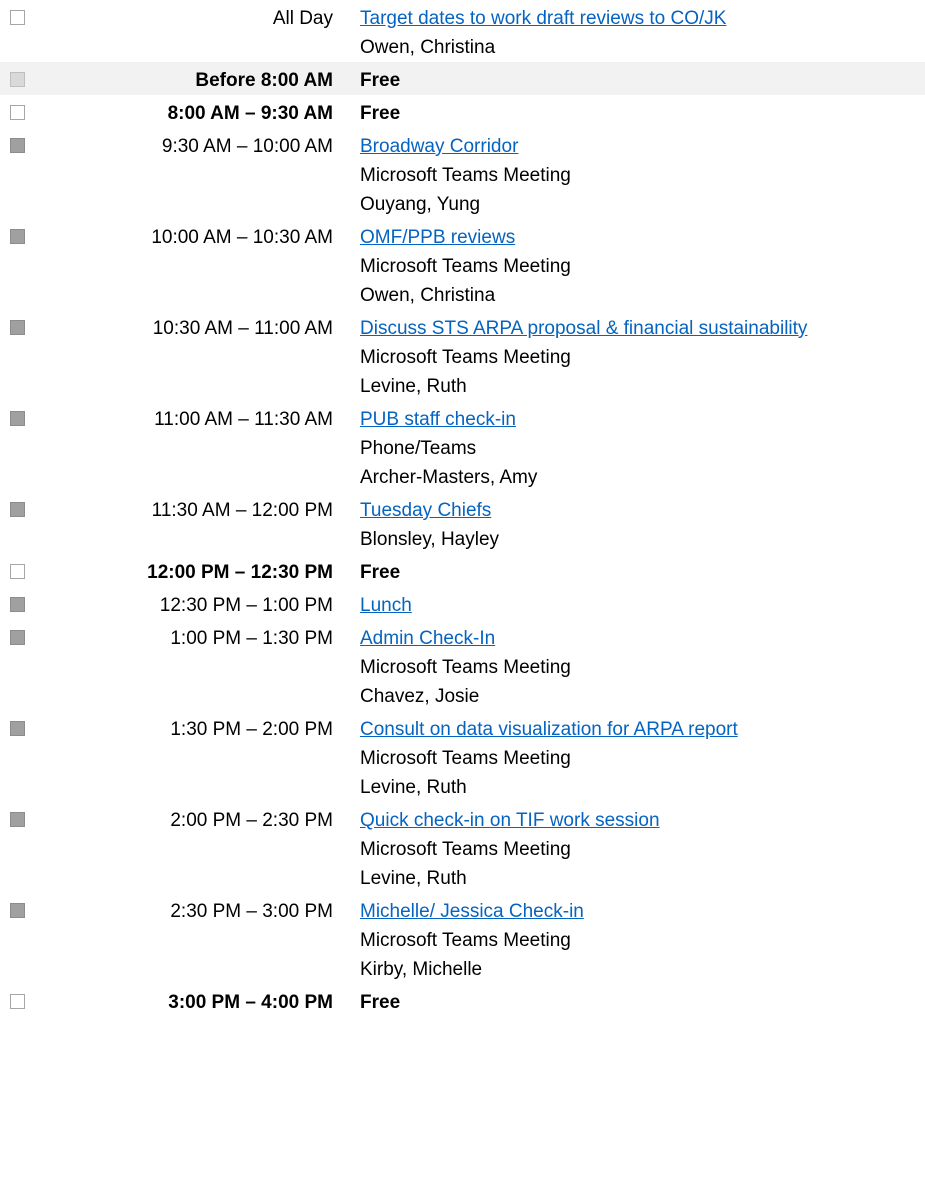  I want to click on event-title-link: PUB staff check-in, so click(642, 419).